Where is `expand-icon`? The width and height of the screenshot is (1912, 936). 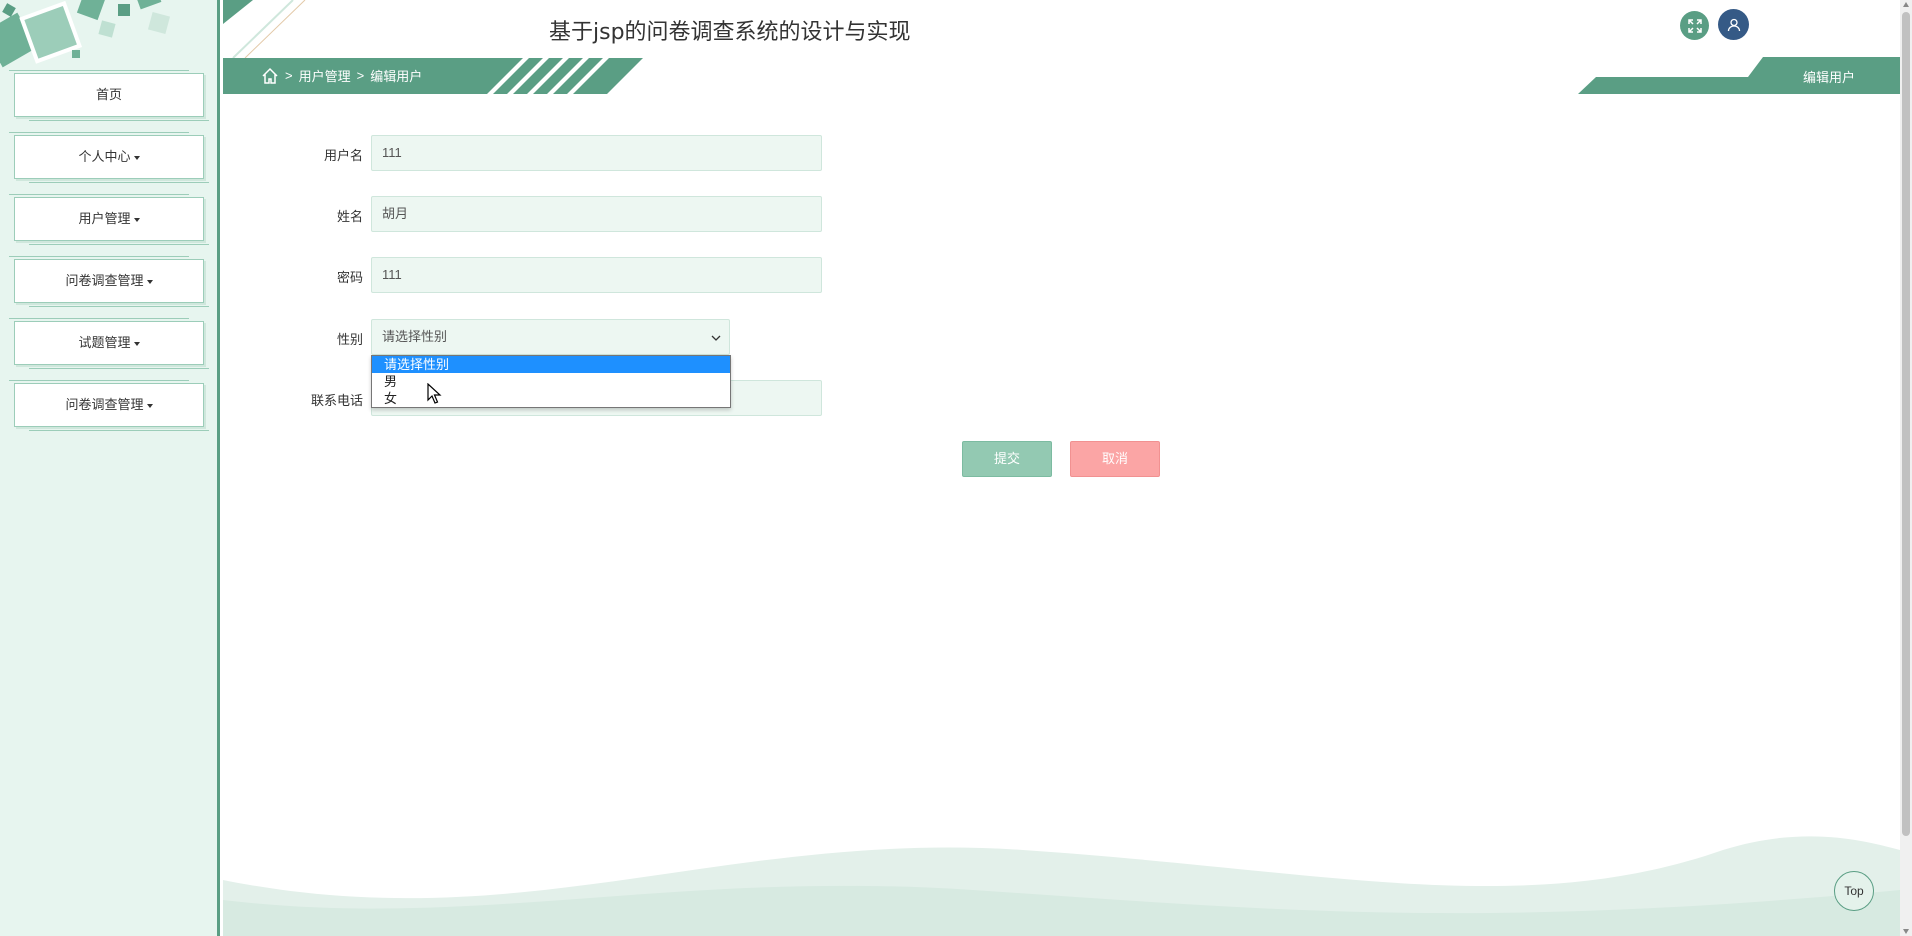
expand-icon is located at coordinates (1694, 25).